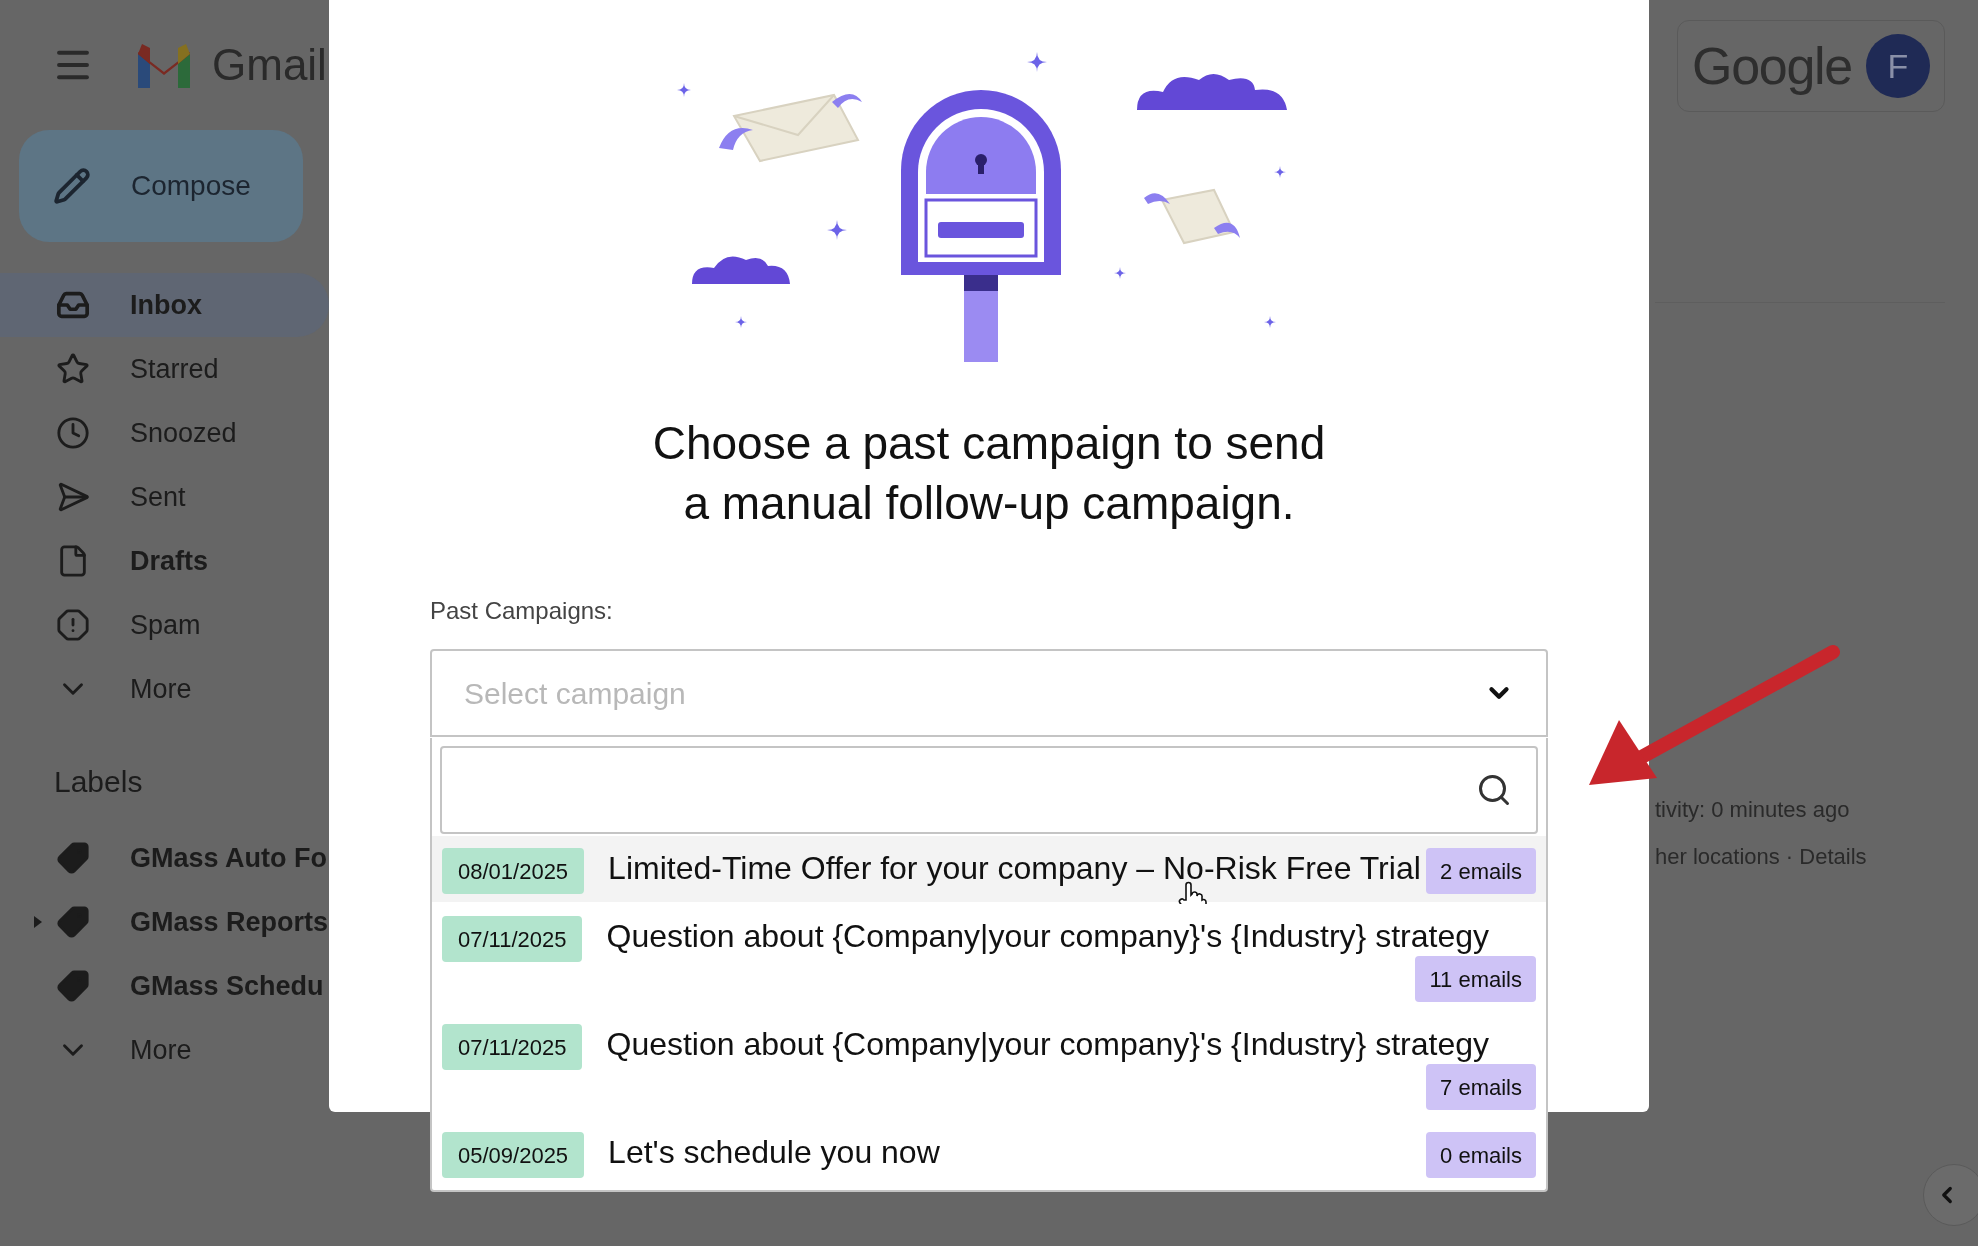 The image size is (1978, 1246). What do you see at coordinates (513, 1155) in the screenshot?
I see `date-tag: 05/09/2025` at bounding box center [513, 1155].